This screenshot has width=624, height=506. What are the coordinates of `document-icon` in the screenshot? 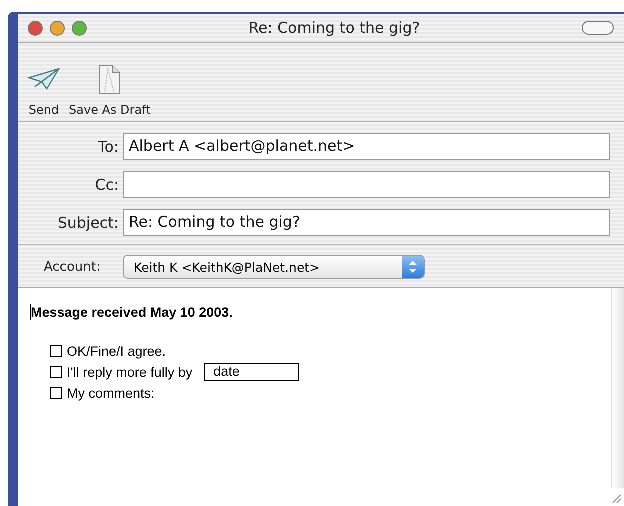 It's located at (109, 80).